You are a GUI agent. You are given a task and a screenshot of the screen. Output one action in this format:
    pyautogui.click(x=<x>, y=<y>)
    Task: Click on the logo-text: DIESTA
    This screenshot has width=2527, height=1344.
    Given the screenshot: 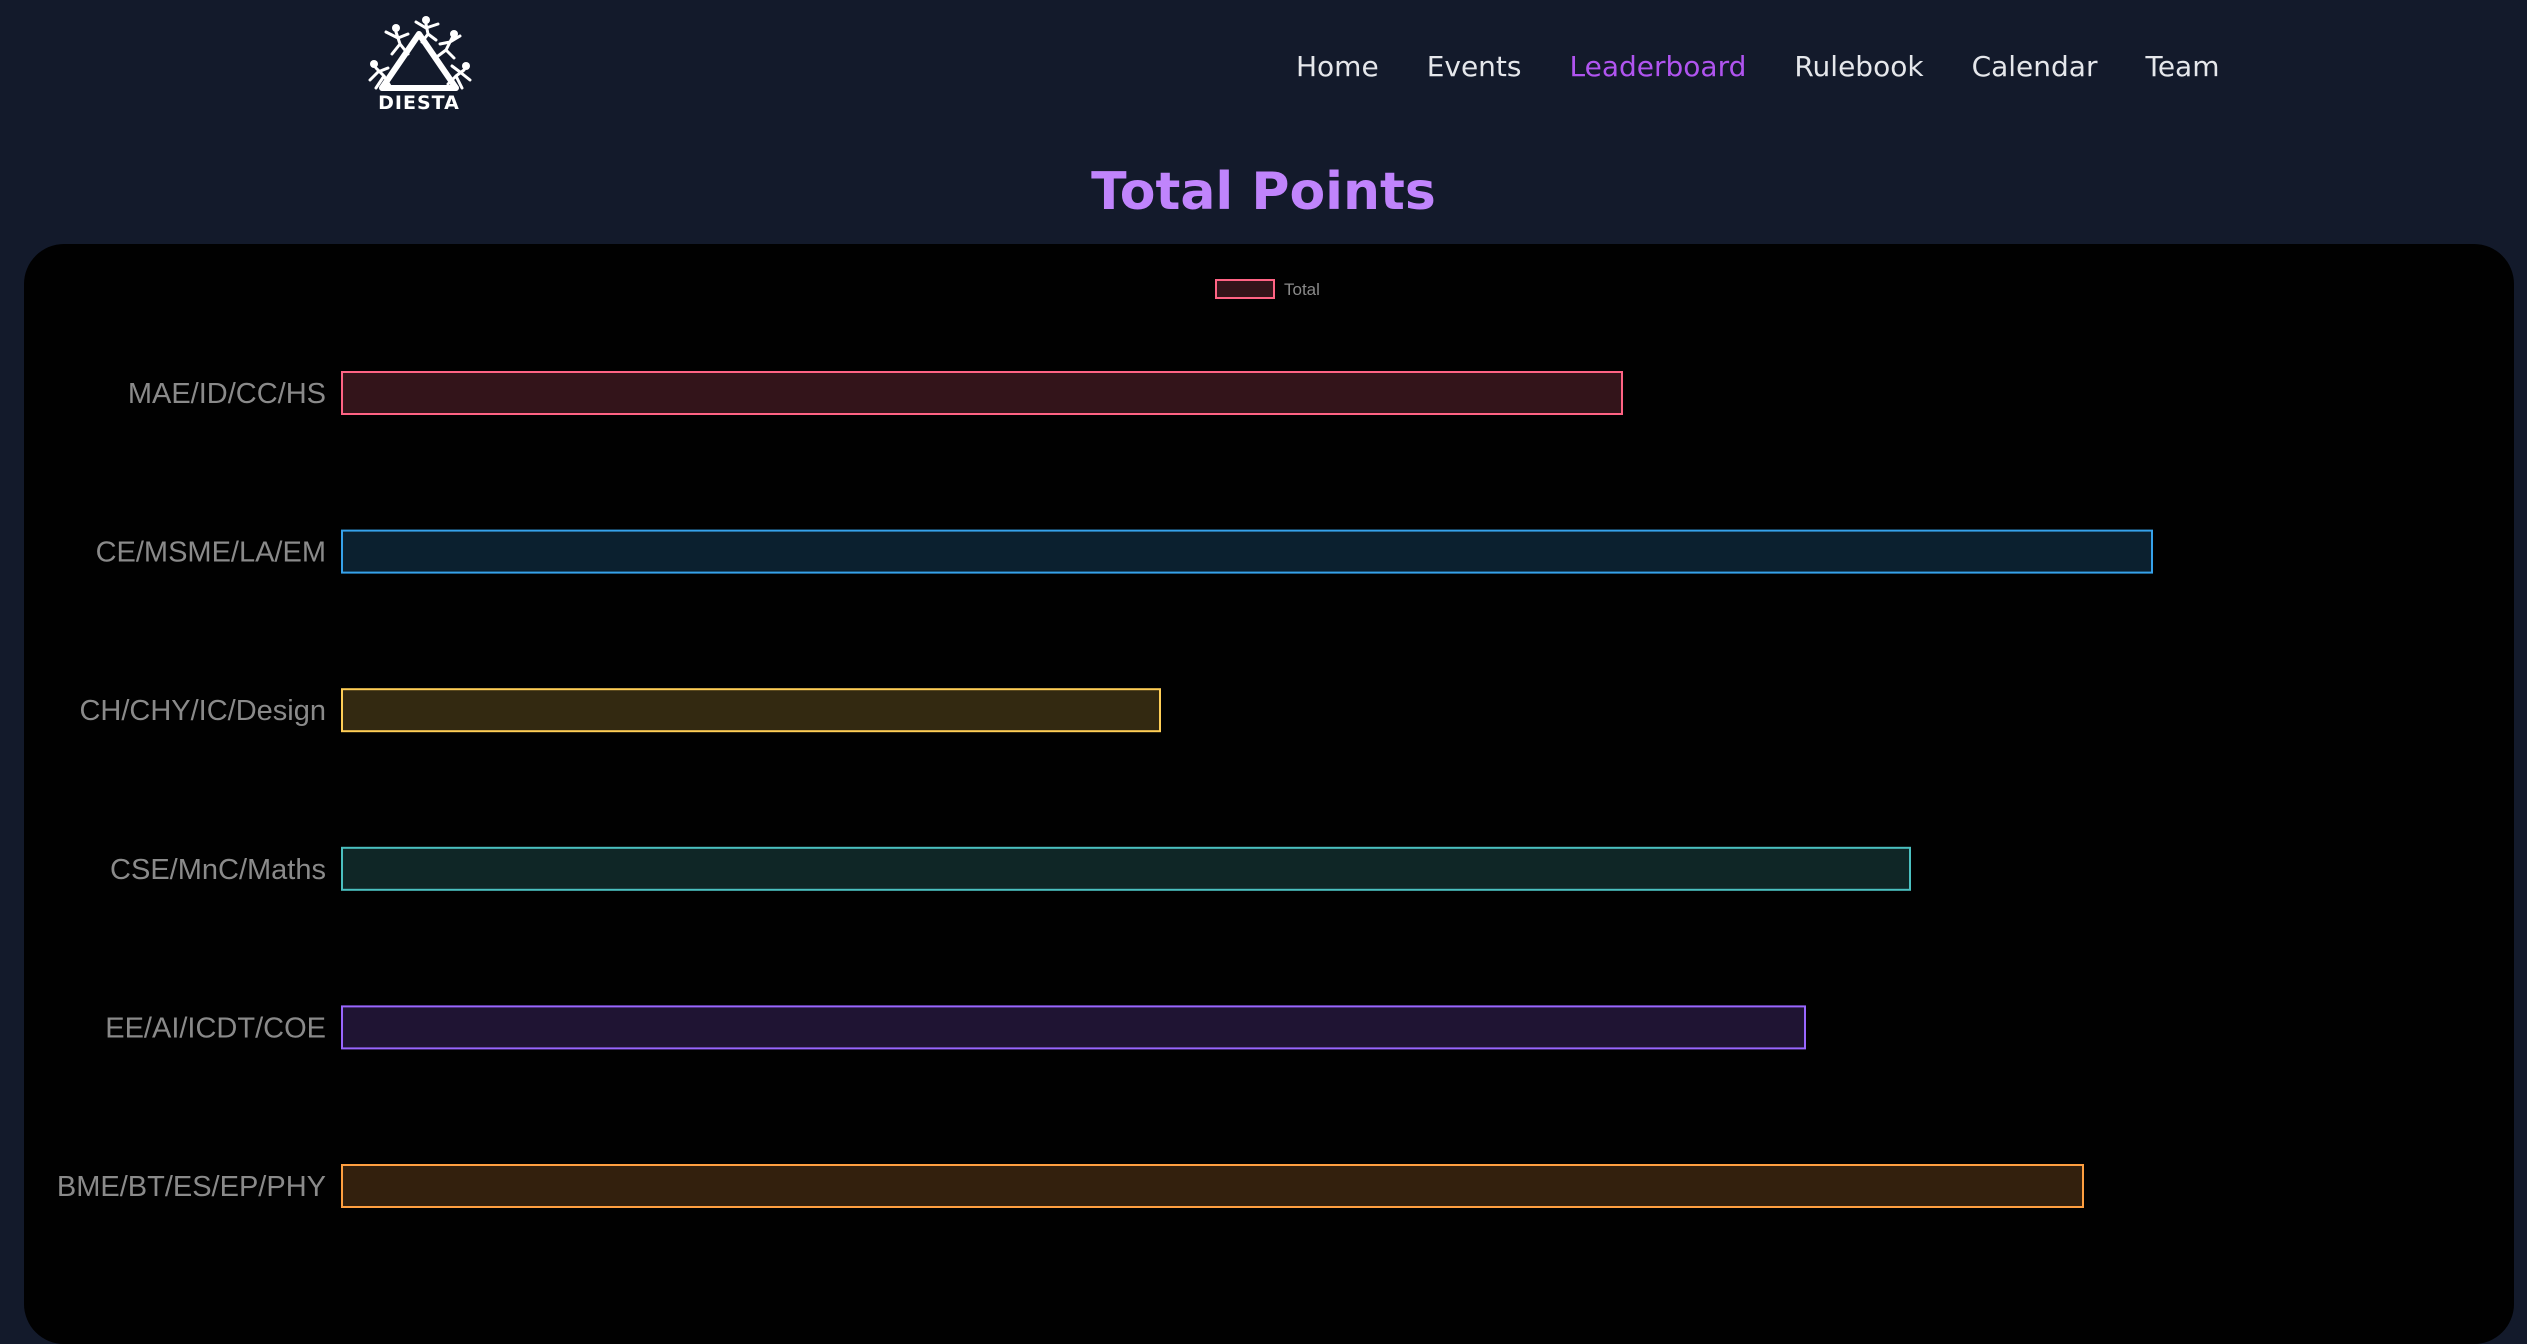 What is the action you would take?
    pyautogui.click(x=419, y=103)
    